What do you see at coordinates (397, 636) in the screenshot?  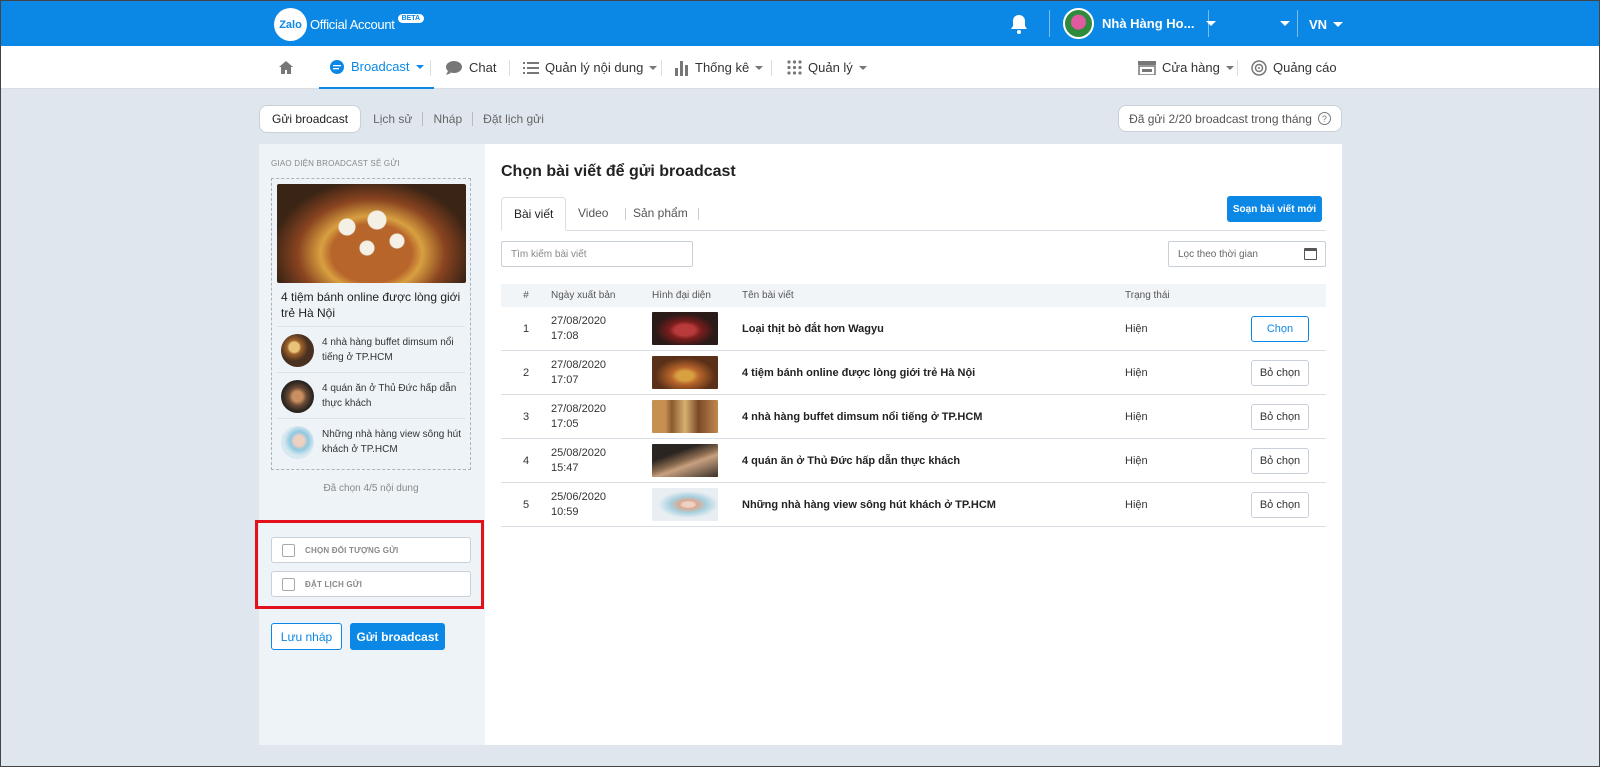 I see `send-broadcast-button: Gửi broadcast` at bounding box center [397, 636].